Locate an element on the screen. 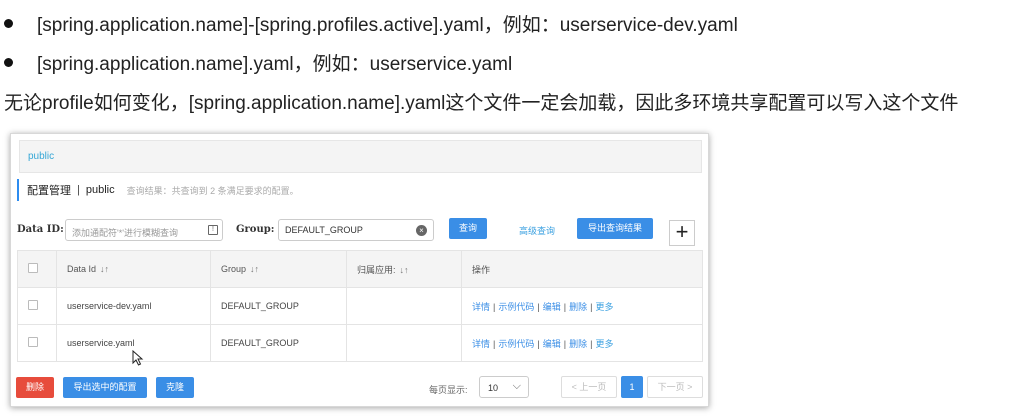  header-group: Group ↓↑ is located at coordinates (278, 269).